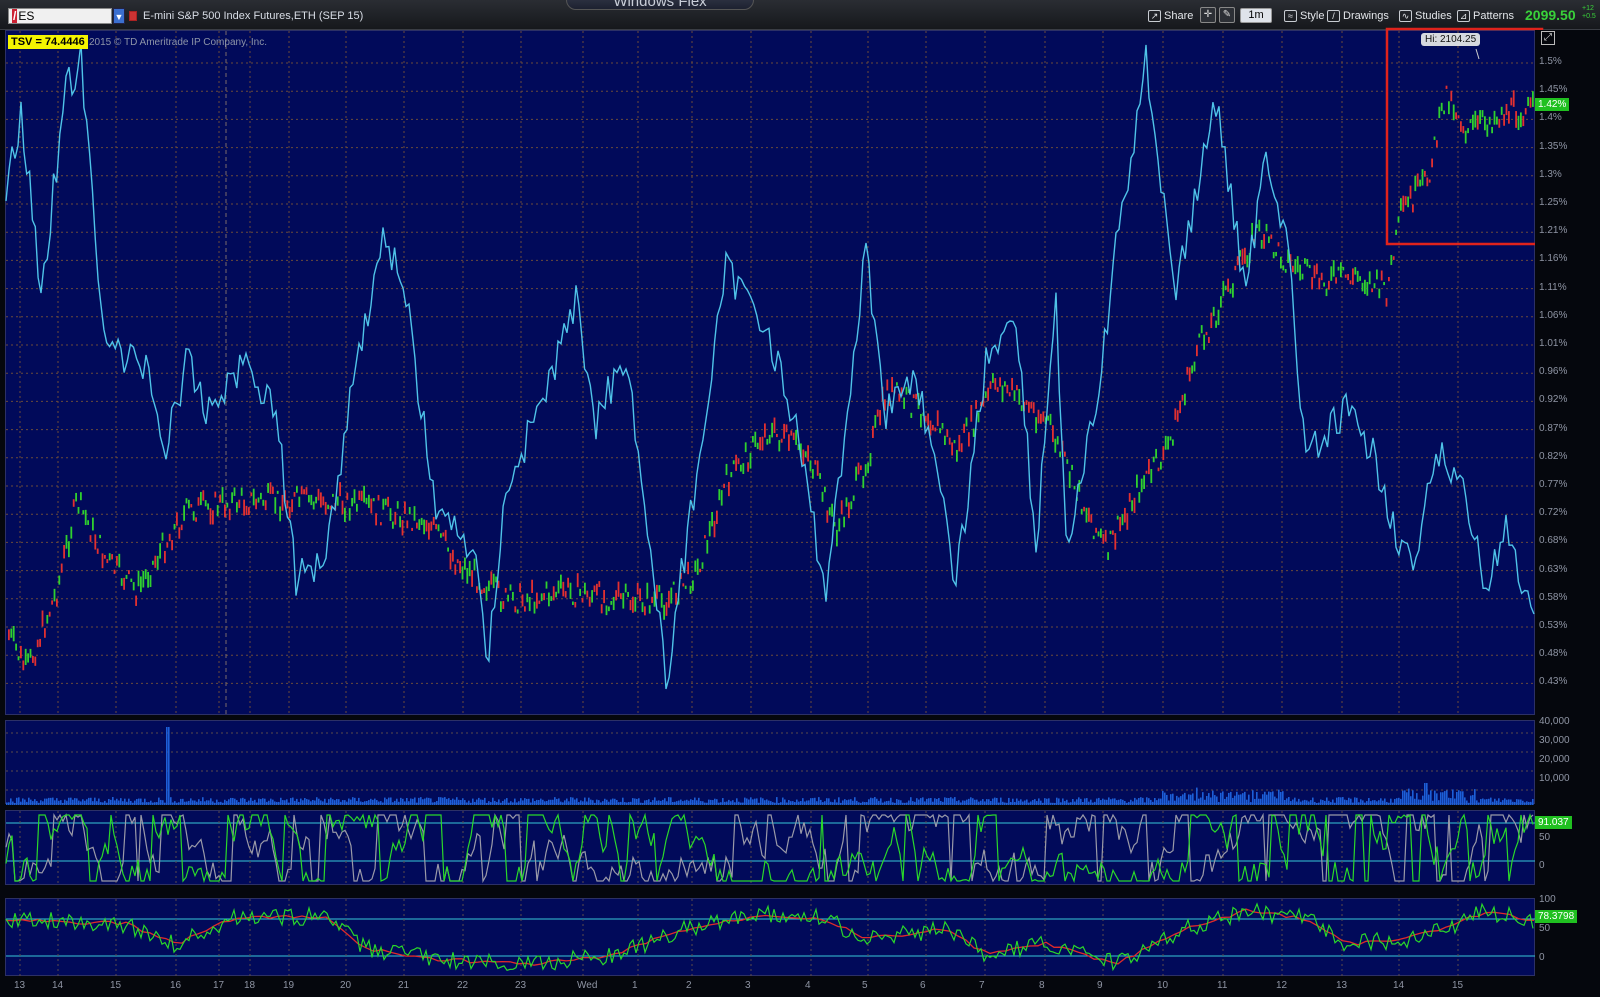 The image size is (1600, 997). I want to click on price-y-tick: 0.82%, so click(1553, 456).